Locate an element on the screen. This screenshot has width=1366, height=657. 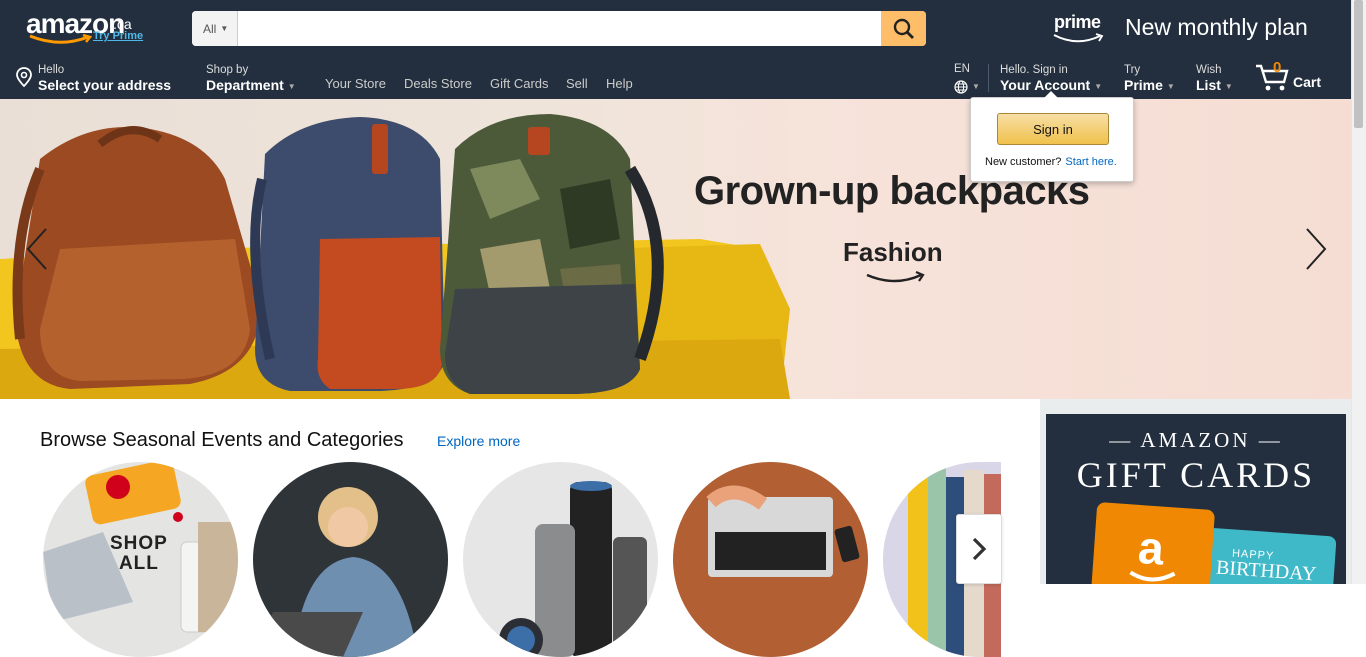
account-greeting: Hello. Sign in is located at coordinates (1034, 70).